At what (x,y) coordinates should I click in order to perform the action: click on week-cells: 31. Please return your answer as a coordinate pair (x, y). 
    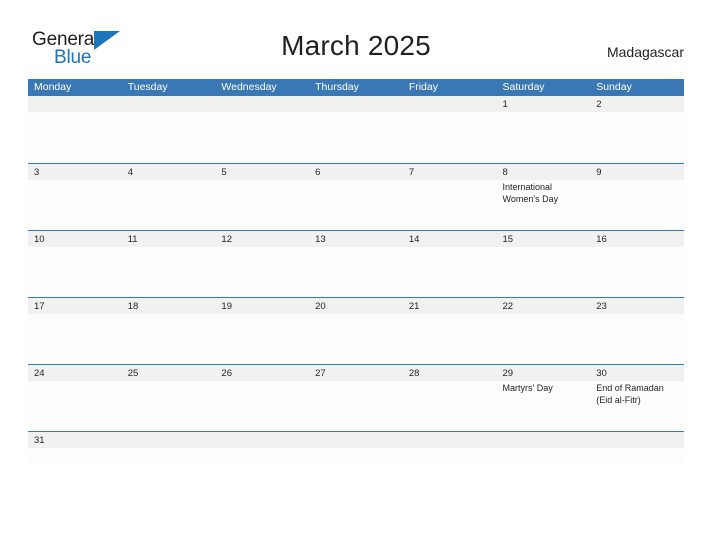
    Looking at the image, I should click on (356, 447).